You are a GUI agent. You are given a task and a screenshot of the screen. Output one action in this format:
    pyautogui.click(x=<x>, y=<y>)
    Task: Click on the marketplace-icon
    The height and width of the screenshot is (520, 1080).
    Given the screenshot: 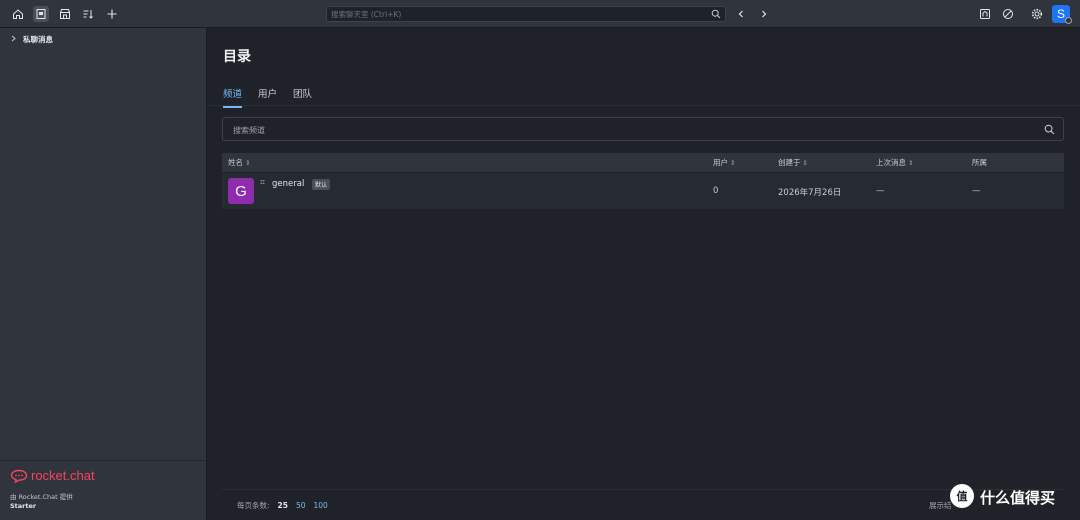 What is the action you would take?
    pyautogui.click(x=65, y=14)
    